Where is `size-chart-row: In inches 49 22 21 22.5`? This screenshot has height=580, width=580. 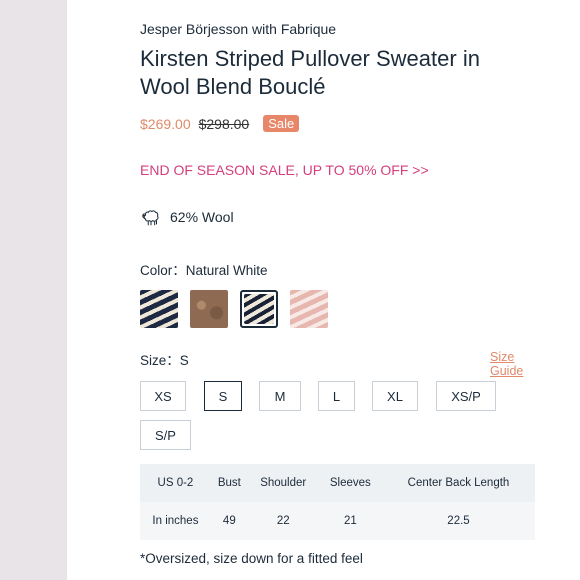
size-chart-row: In inches 49 22 21 22.5 is located at coordinates (337, 521).